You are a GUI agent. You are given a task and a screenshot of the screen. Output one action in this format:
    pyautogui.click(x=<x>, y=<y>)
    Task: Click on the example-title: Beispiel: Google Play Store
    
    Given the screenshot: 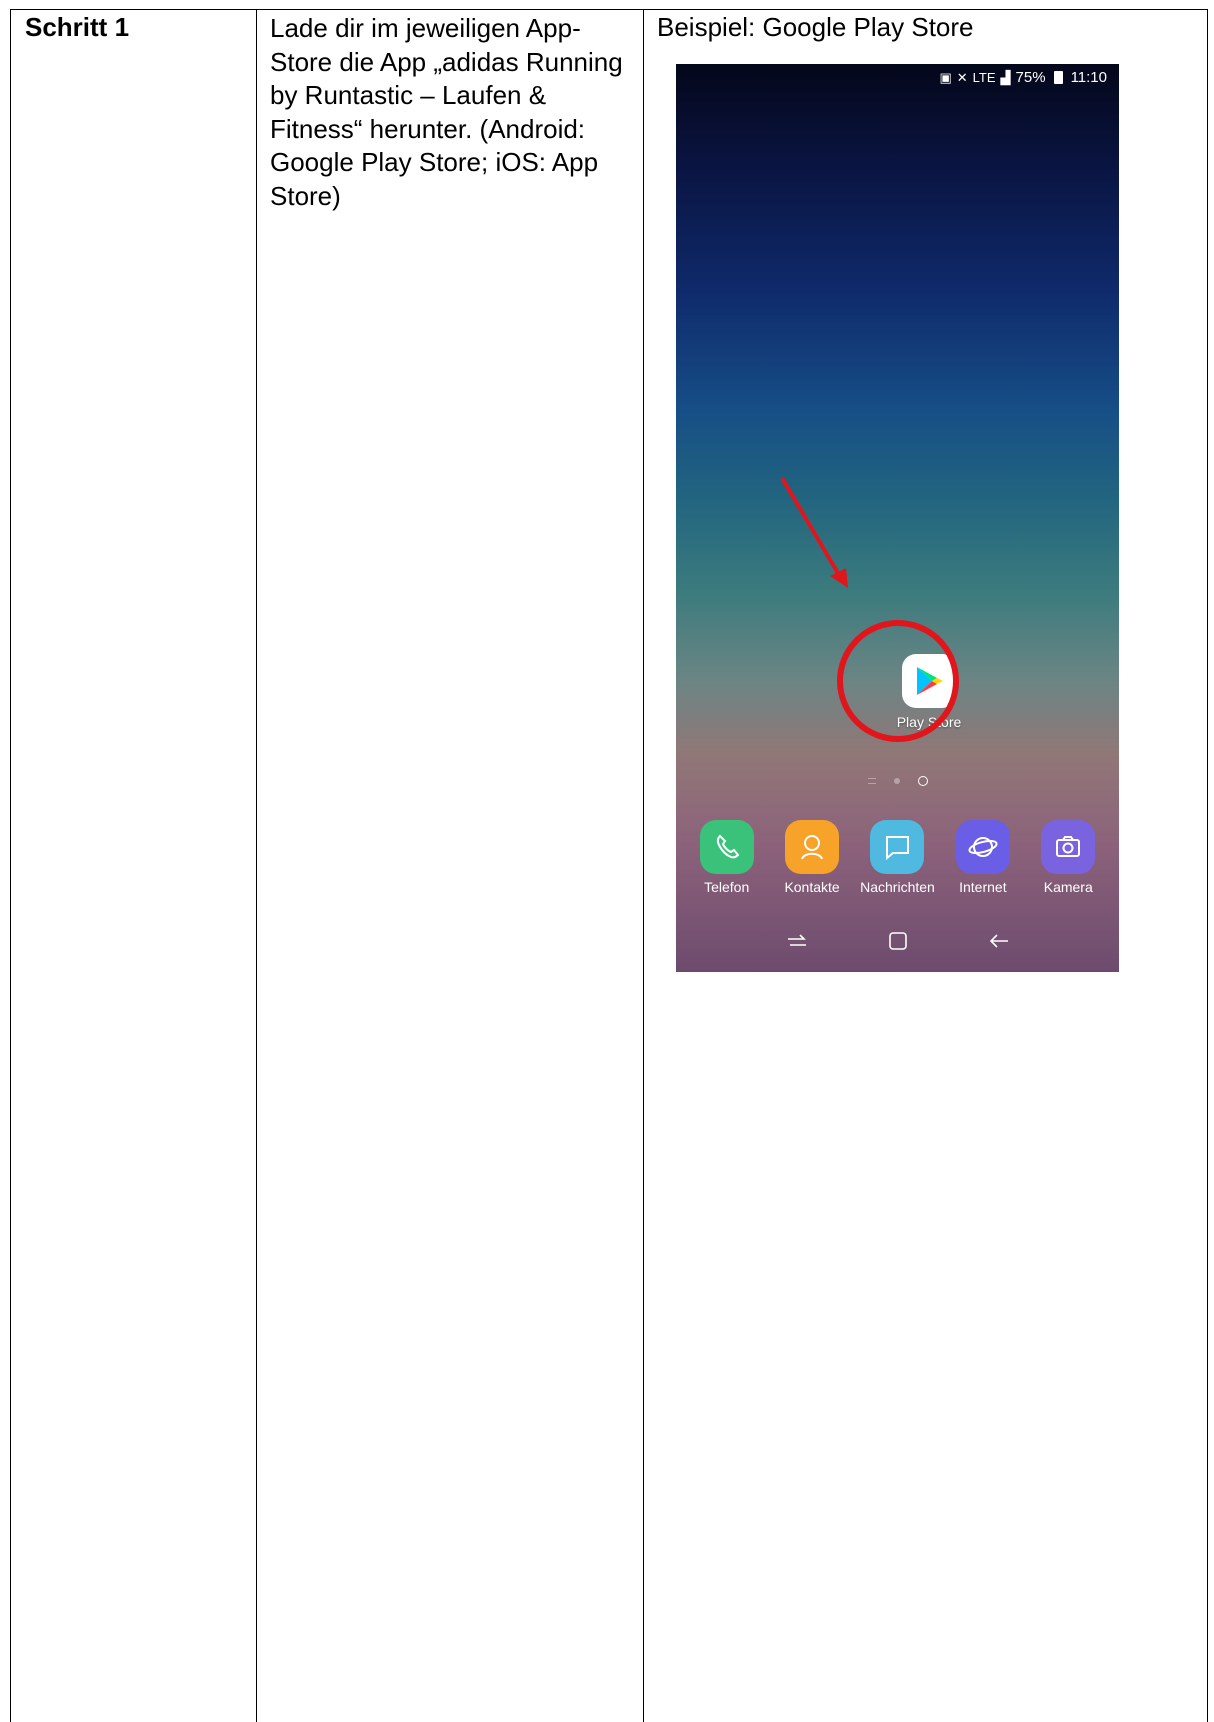 What is the action you would take?
    pyautogui.click(x=815, y=27)
    